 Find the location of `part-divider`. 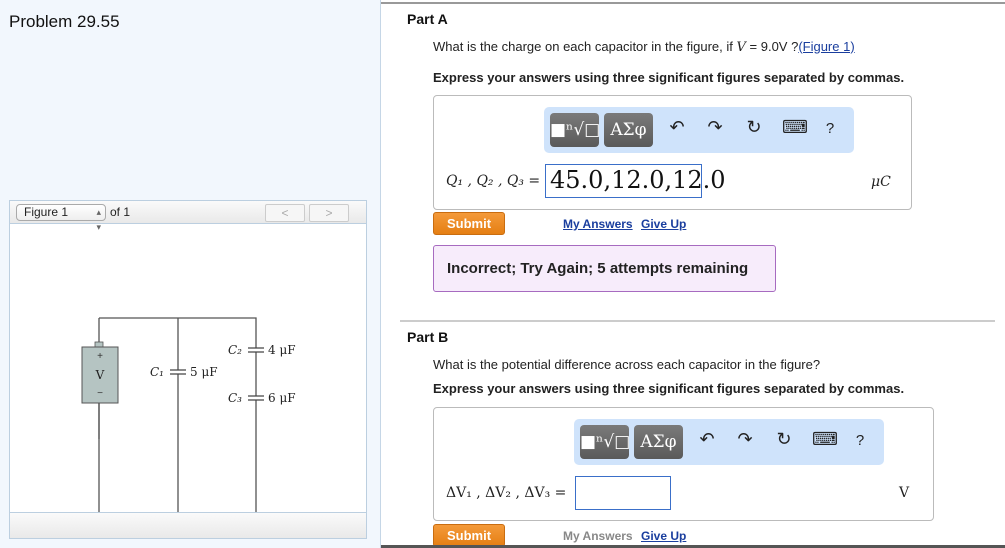

part-divider is located at coordinates (697, 321).